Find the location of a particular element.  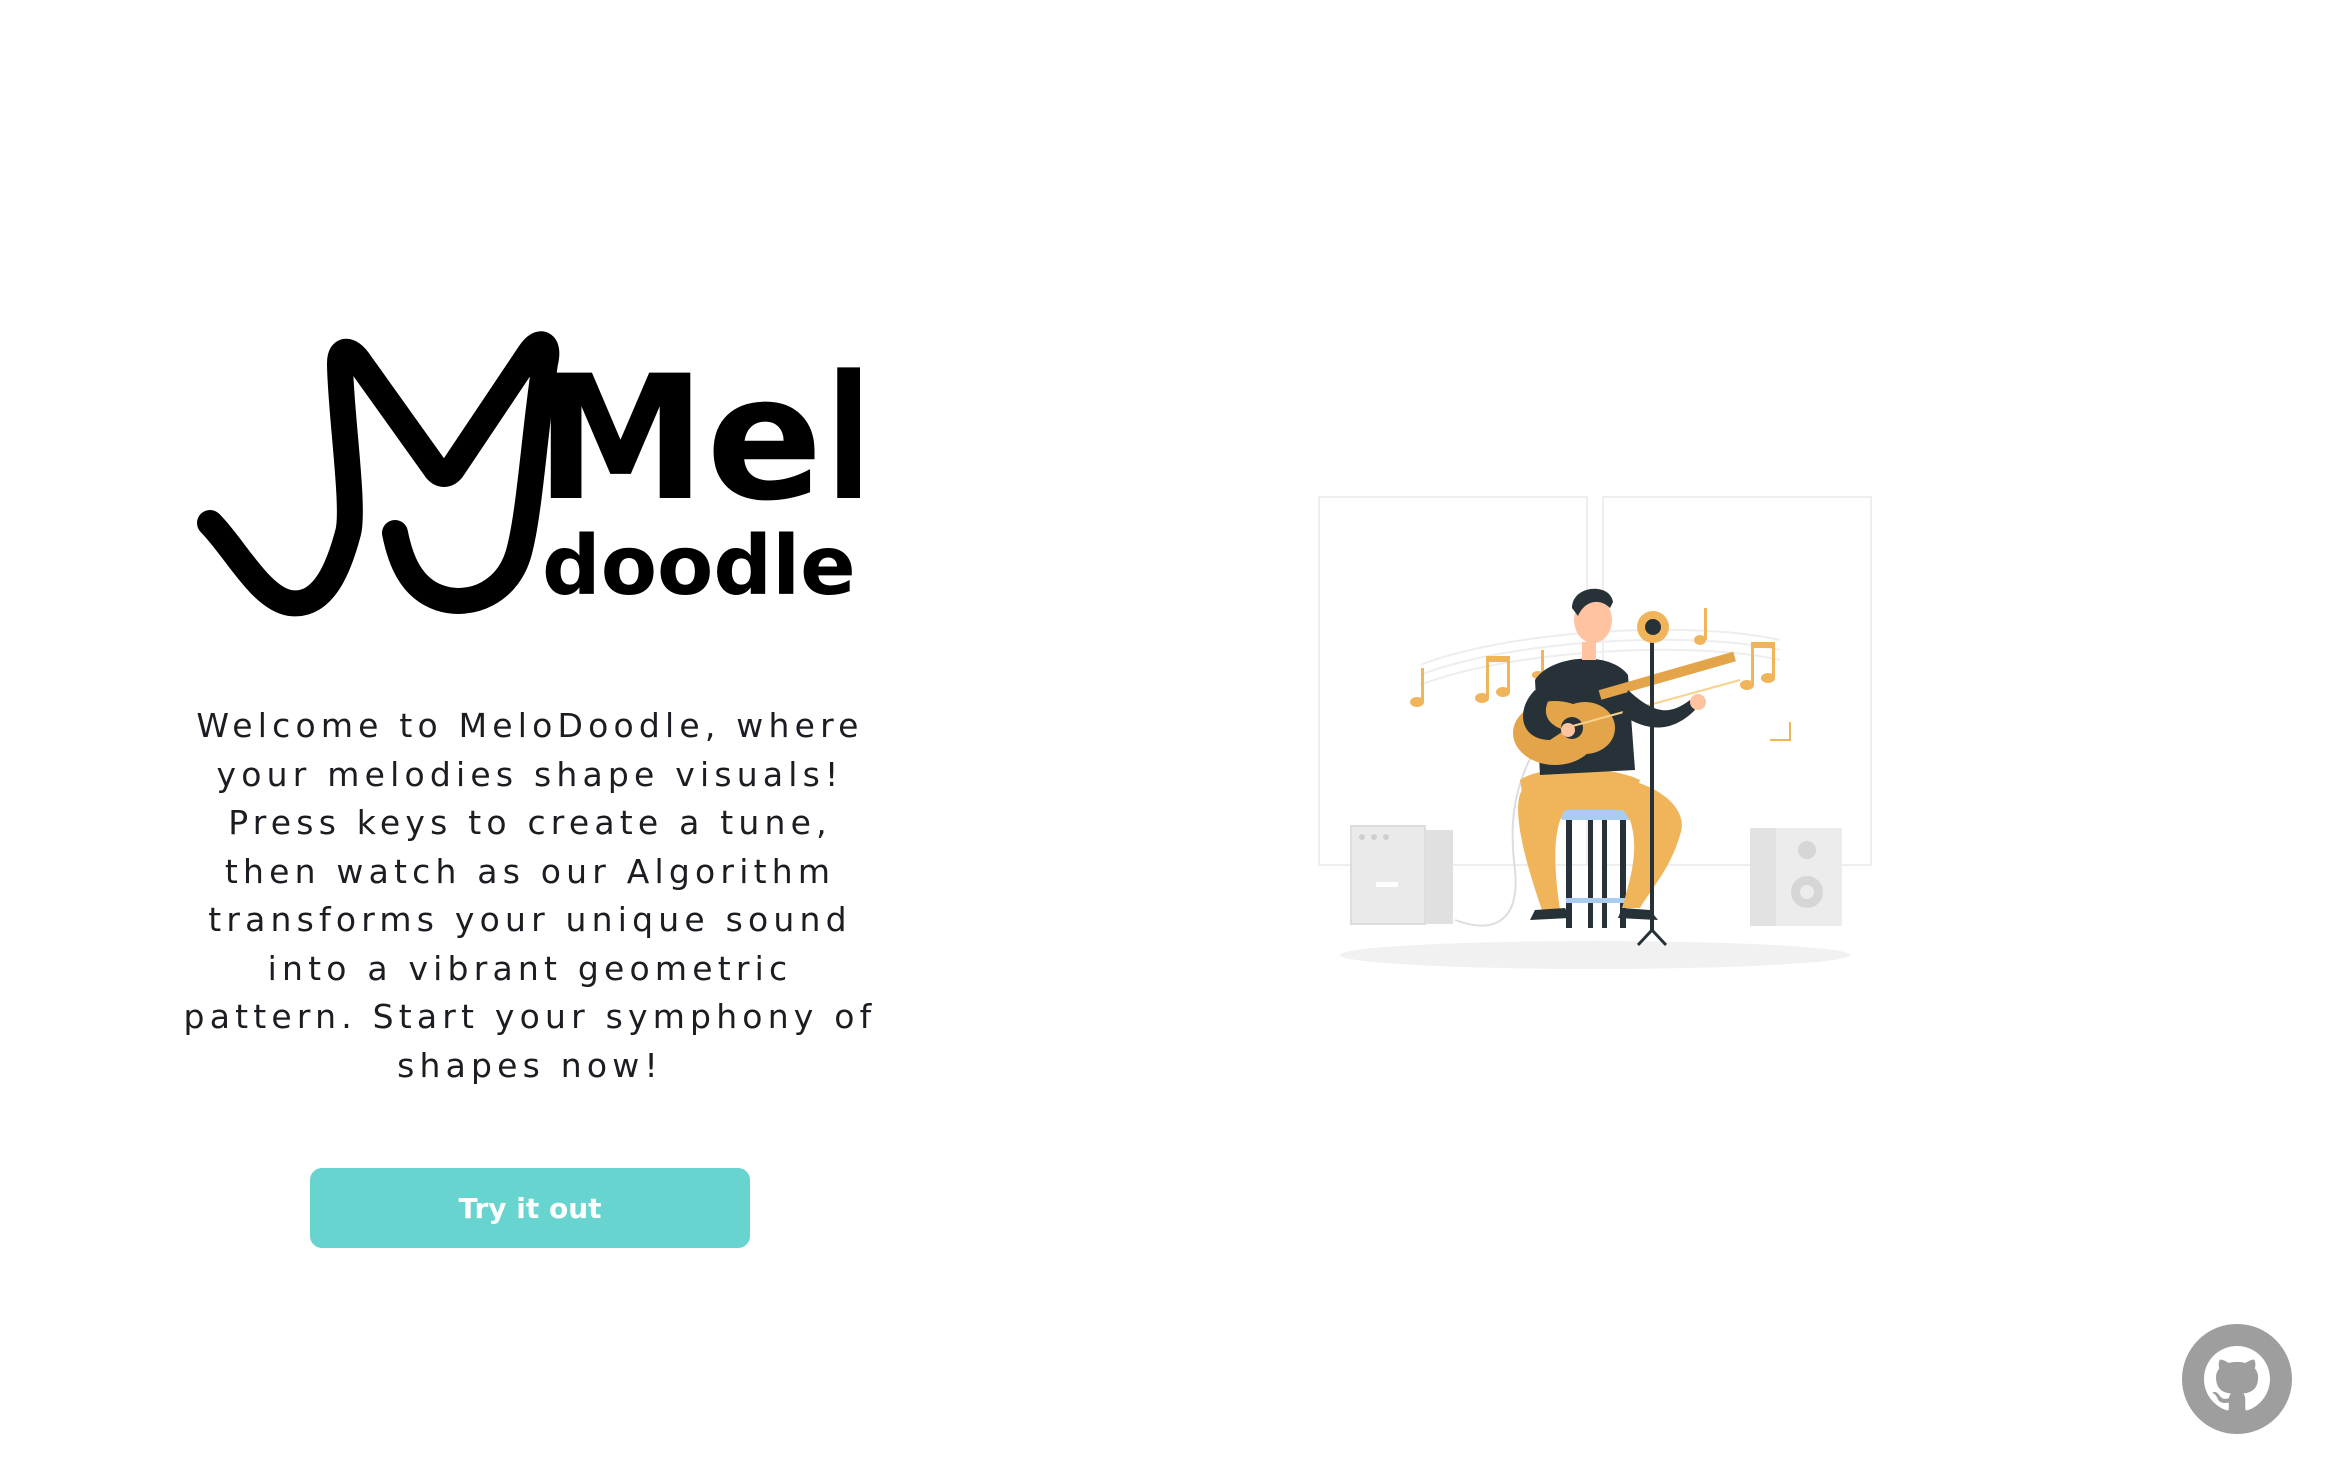

try-it-out-button: Try it out is located at coordinates (530, 1208).